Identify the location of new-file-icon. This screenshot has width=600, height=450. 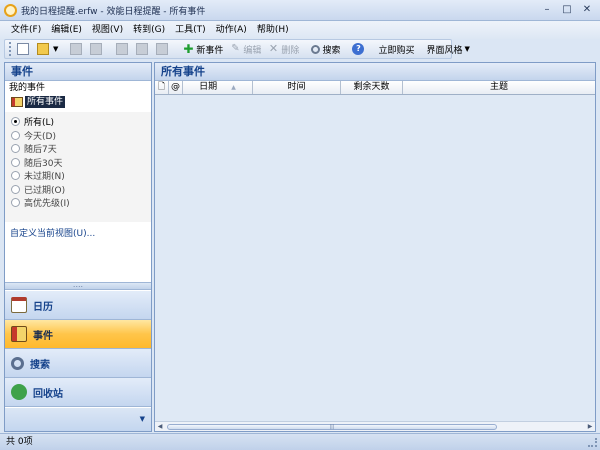
(23, 49).